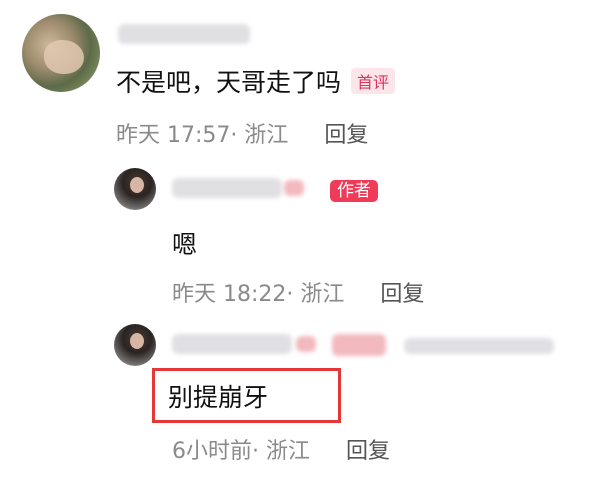  What do you see at coordinates (246, 395) in the screenshot?
I see `highlight-box` at bounding box center [246, 395].